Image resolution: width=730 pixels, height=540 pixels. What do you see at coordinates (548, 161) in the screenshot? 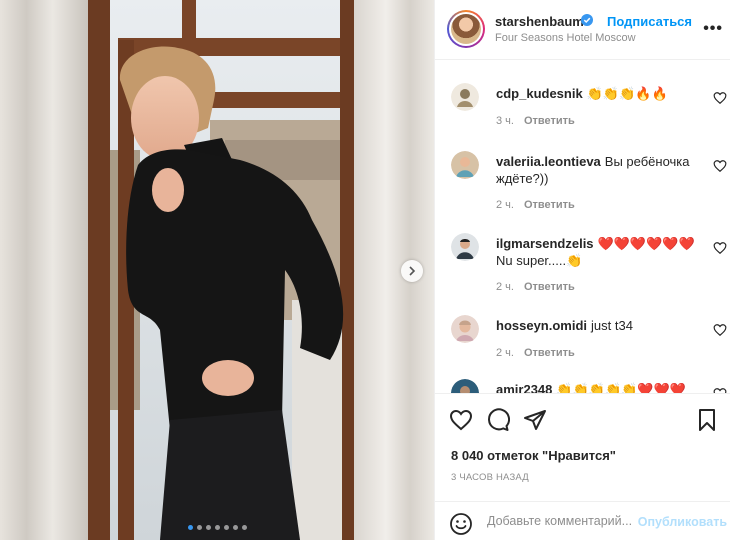
I see `commenter-username: valeriia.leontieva` at bounding box center [548, 161].